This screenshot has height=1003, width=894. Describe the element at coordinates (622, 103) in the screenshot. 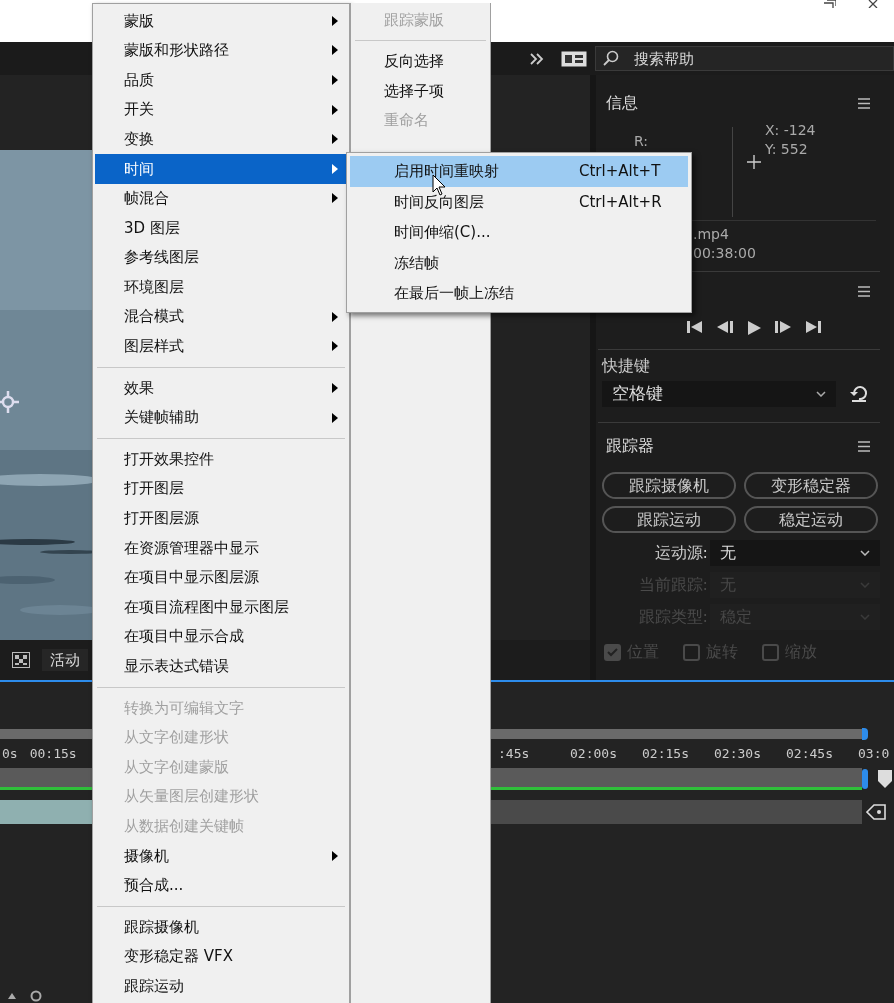

I see `panel-title: 信息` at that location.